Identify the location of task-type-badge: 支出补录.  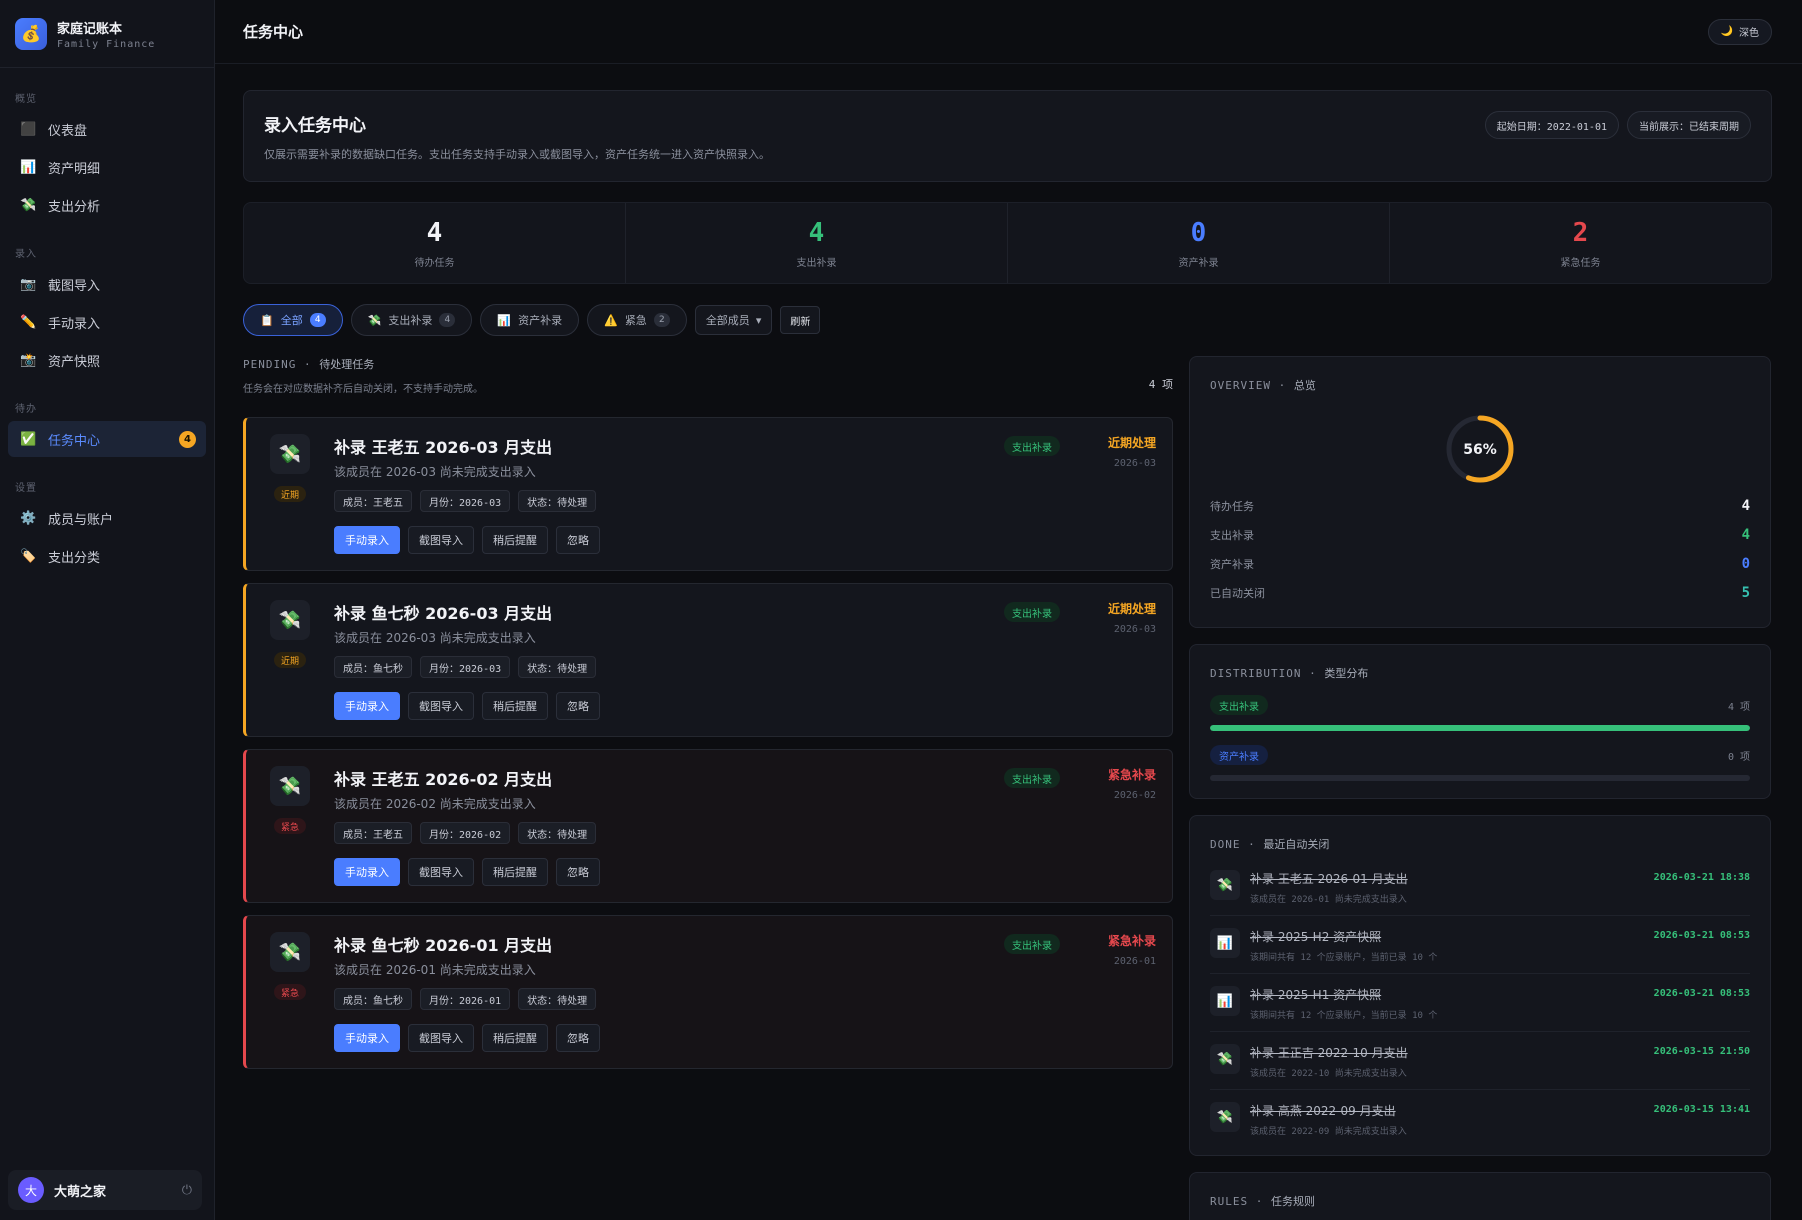
(1032, 446).